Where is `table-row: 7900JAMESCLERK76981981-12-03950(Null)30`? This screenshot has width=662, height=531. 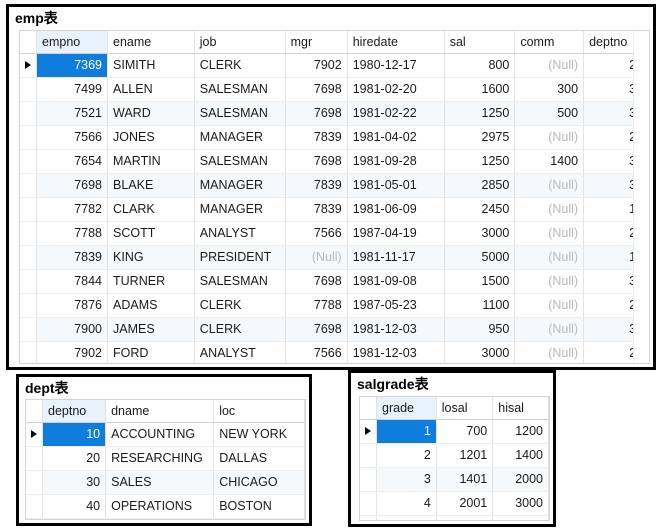 table-row: 7900JAMESCLERK76981981-12-03950(Null)30 is located at coordinates (334, 329).